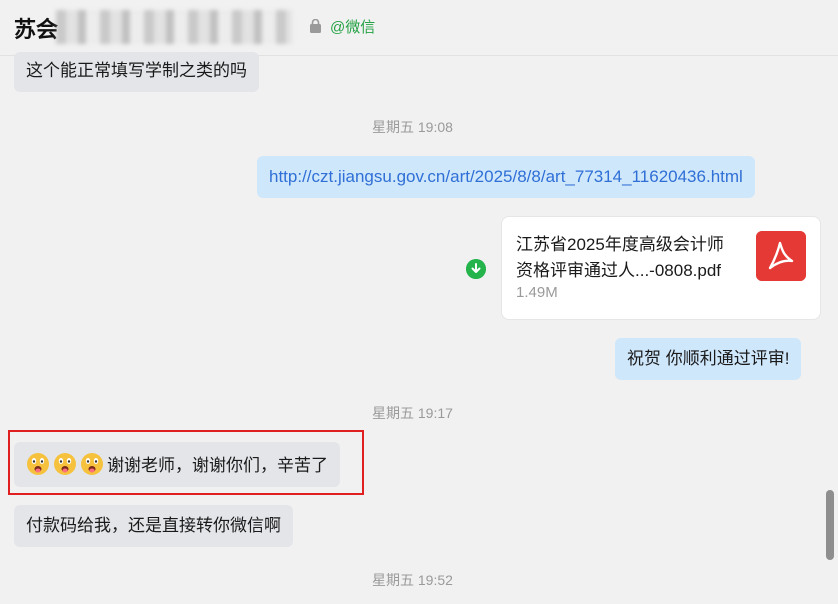 The width and height of the screenshot is (838, 604). What do you see at coordinates (631, 258) in the screenshot?
I see `file-name: 江苏省2025年度高级会计师 资格评审通过人...-0808.pdf` at bounding box center [631, 258].